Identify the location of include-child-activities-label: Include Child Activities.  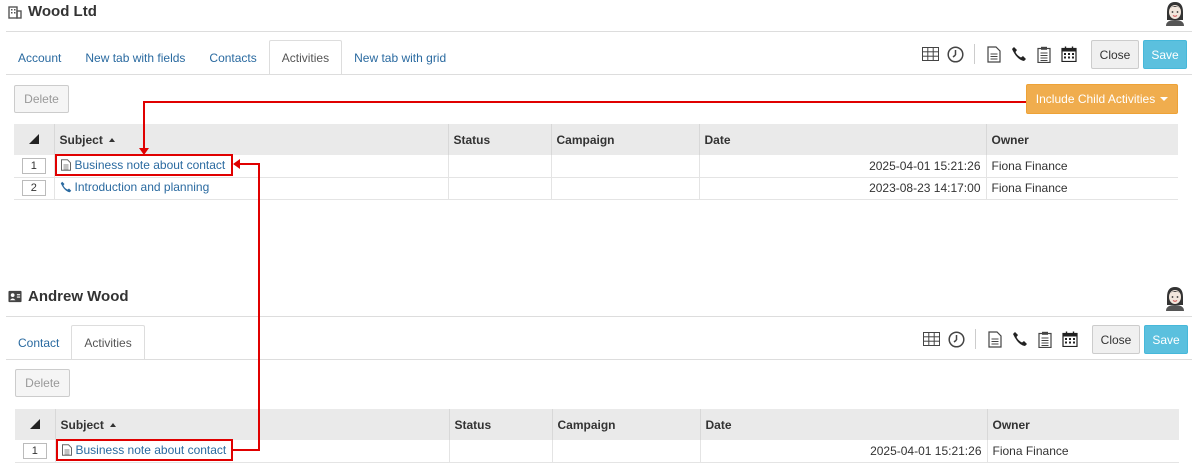
(1095, 99).